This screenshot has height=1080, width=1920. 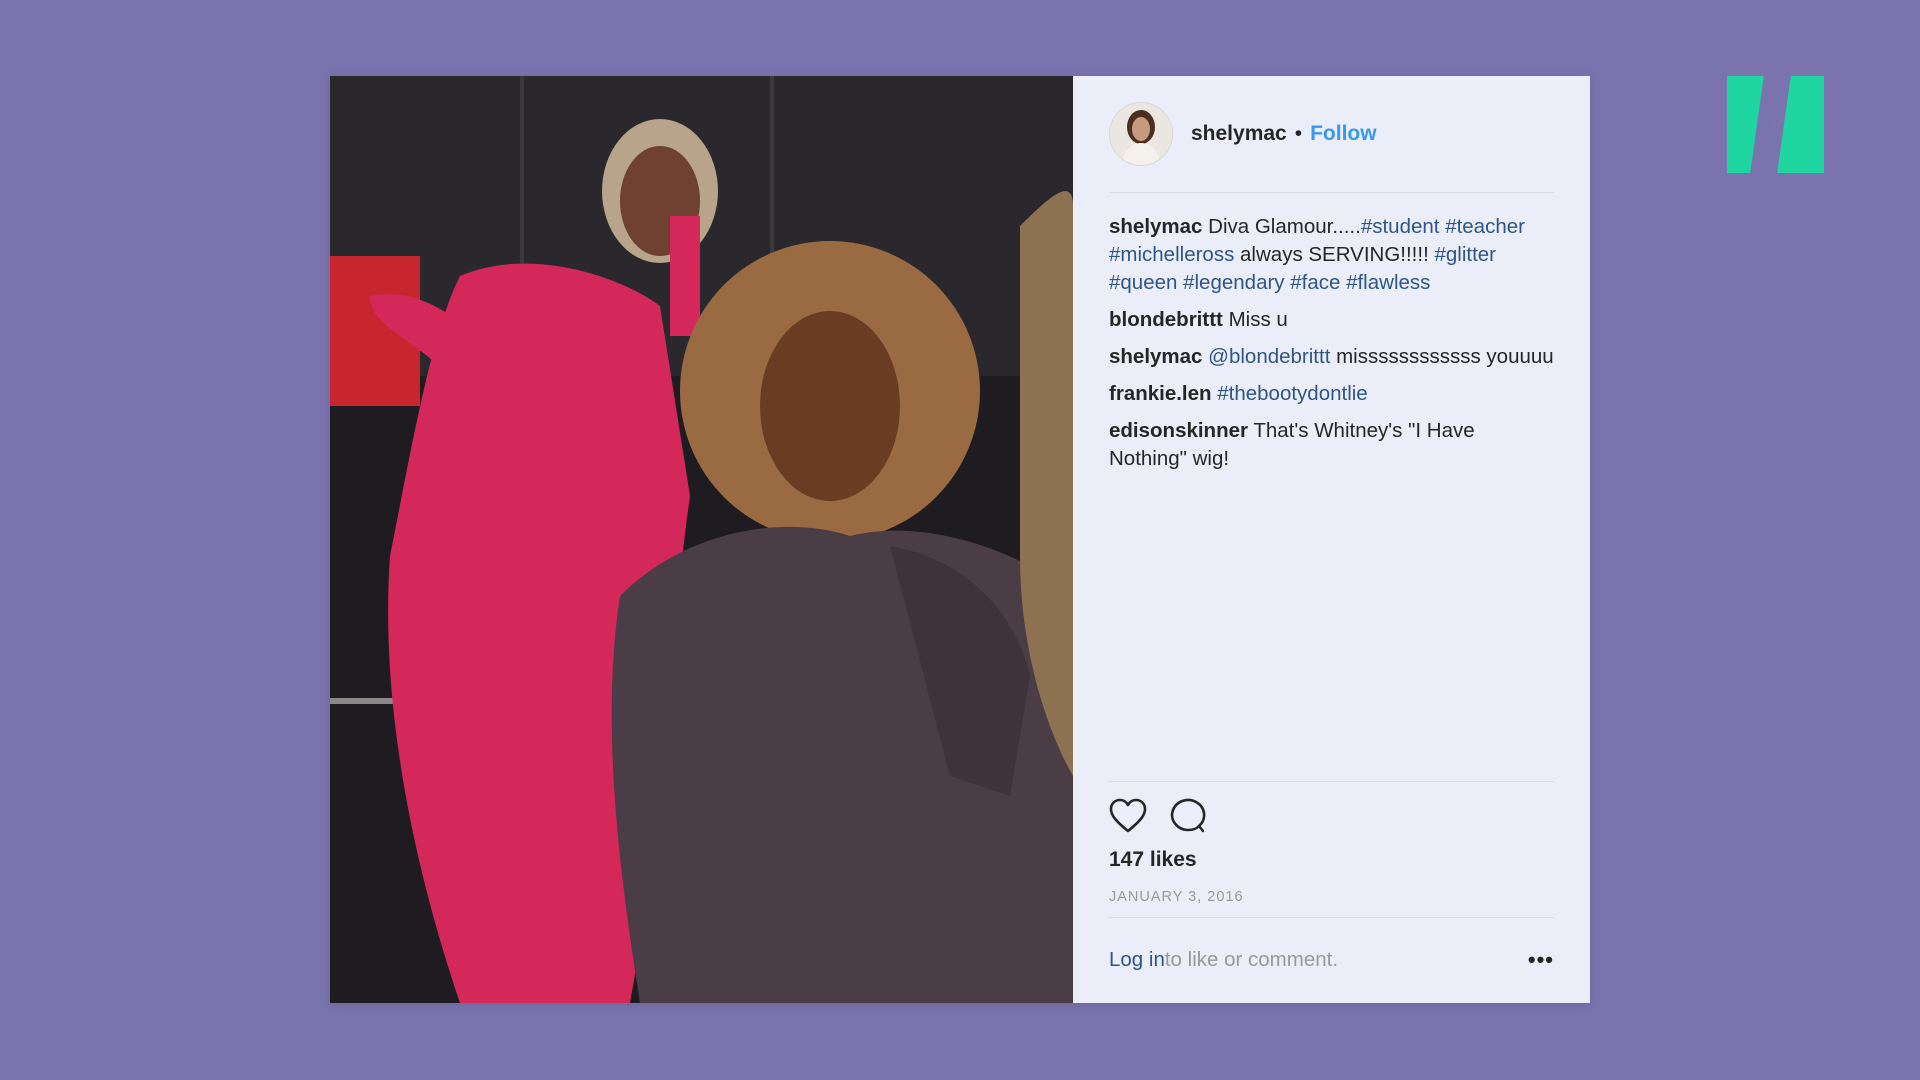 What do you see at coordinates (1292, 393) in the screenshot?
I see `hashtag-link: #thebootydontlie` at bounding box center [1292, 393].